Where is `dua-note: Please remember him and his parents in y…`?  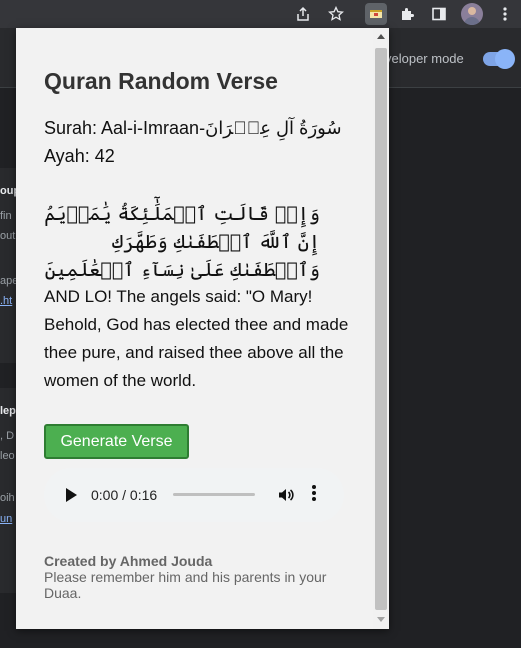
dua-note: Please remember him and his parents in y… is located at coordinates (185, 585).